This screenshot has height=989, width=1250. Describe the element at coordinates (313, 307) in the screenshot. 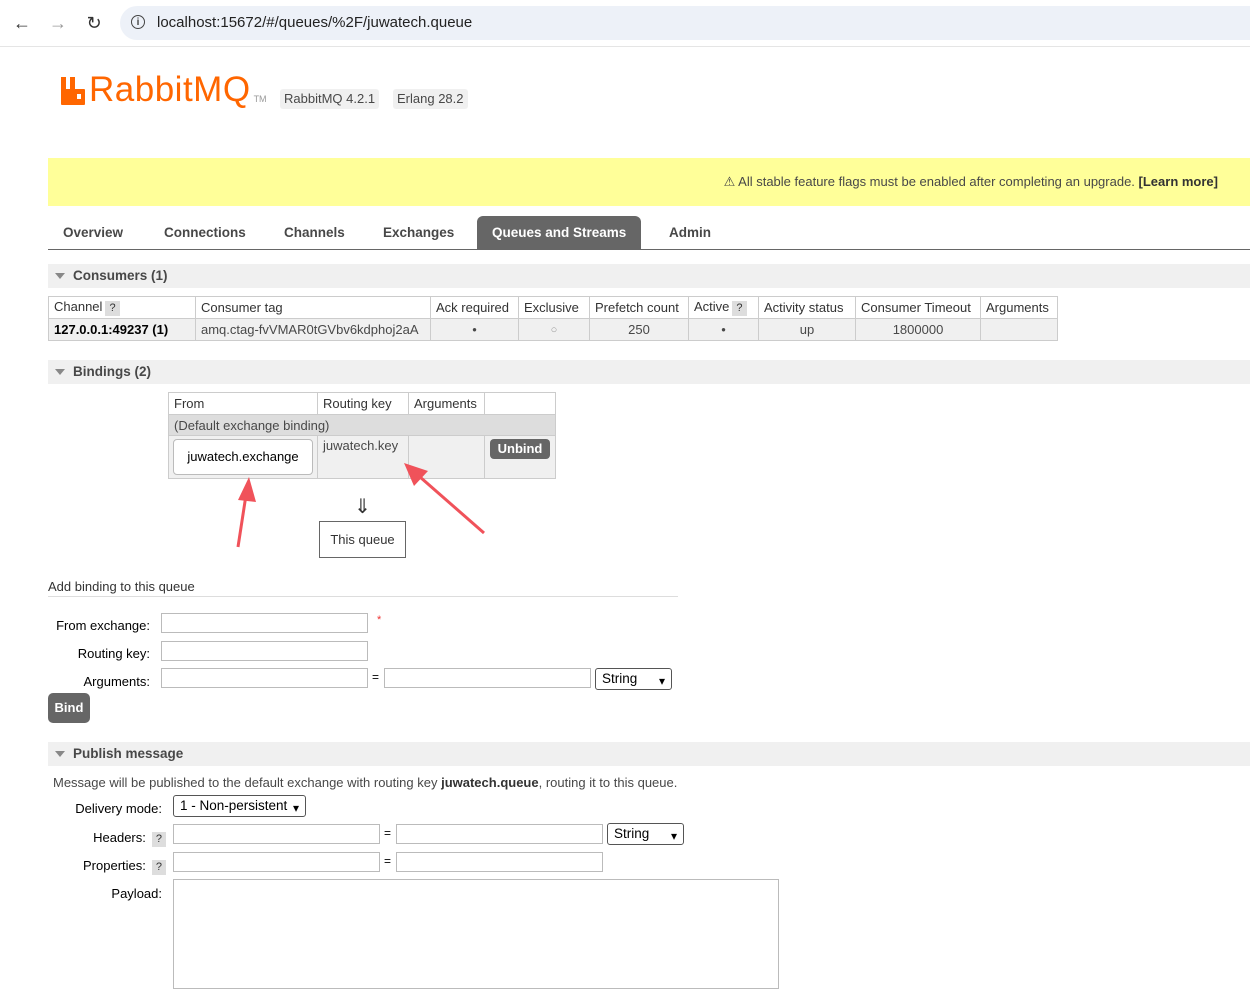

I see `col-consumer-tag: Consumer tag` at that location.